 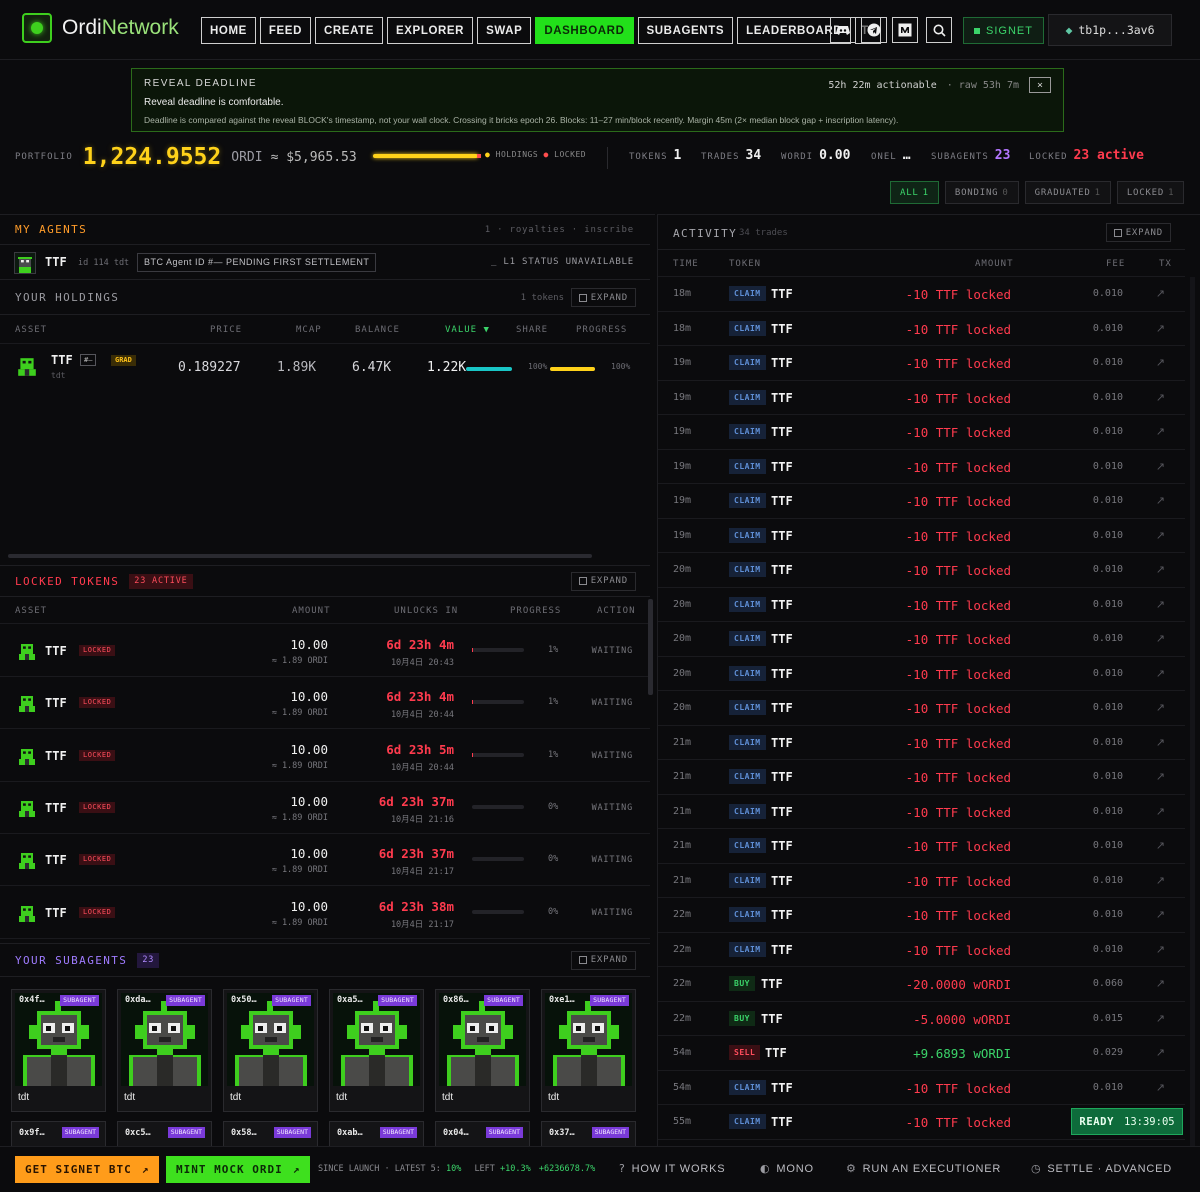 What do you see at coordinates (588, 1050) in the screenshot?
I see `subagent-card: 0xe1… SUBAGENT tdt` at bounding box center [588, 1050].